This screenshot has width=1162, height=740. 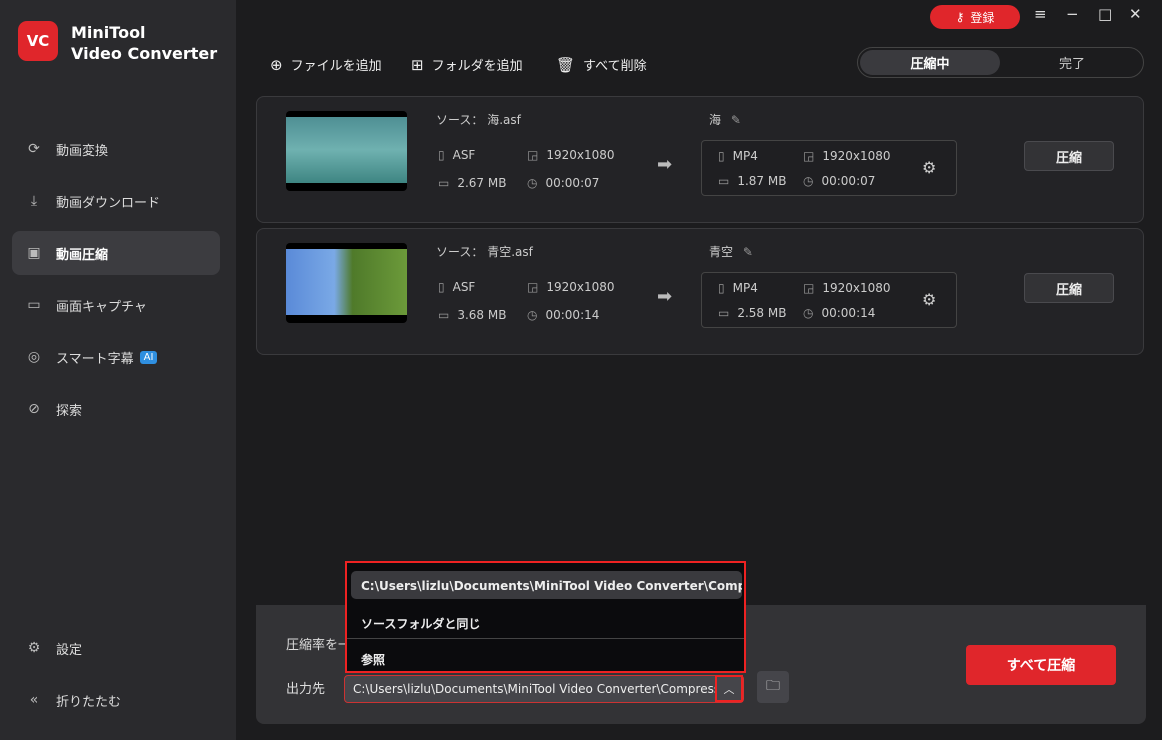 I want to click on dropdown-option: ソースフォルダと同じ, so click(x=546, y=621).